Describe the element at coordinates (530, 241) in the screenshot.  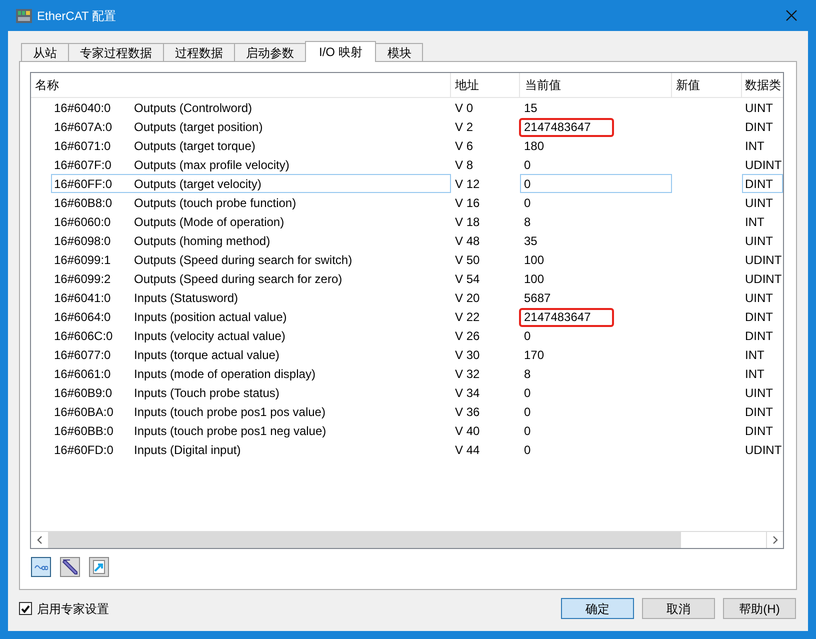
I see `current-value: 35` at that location.